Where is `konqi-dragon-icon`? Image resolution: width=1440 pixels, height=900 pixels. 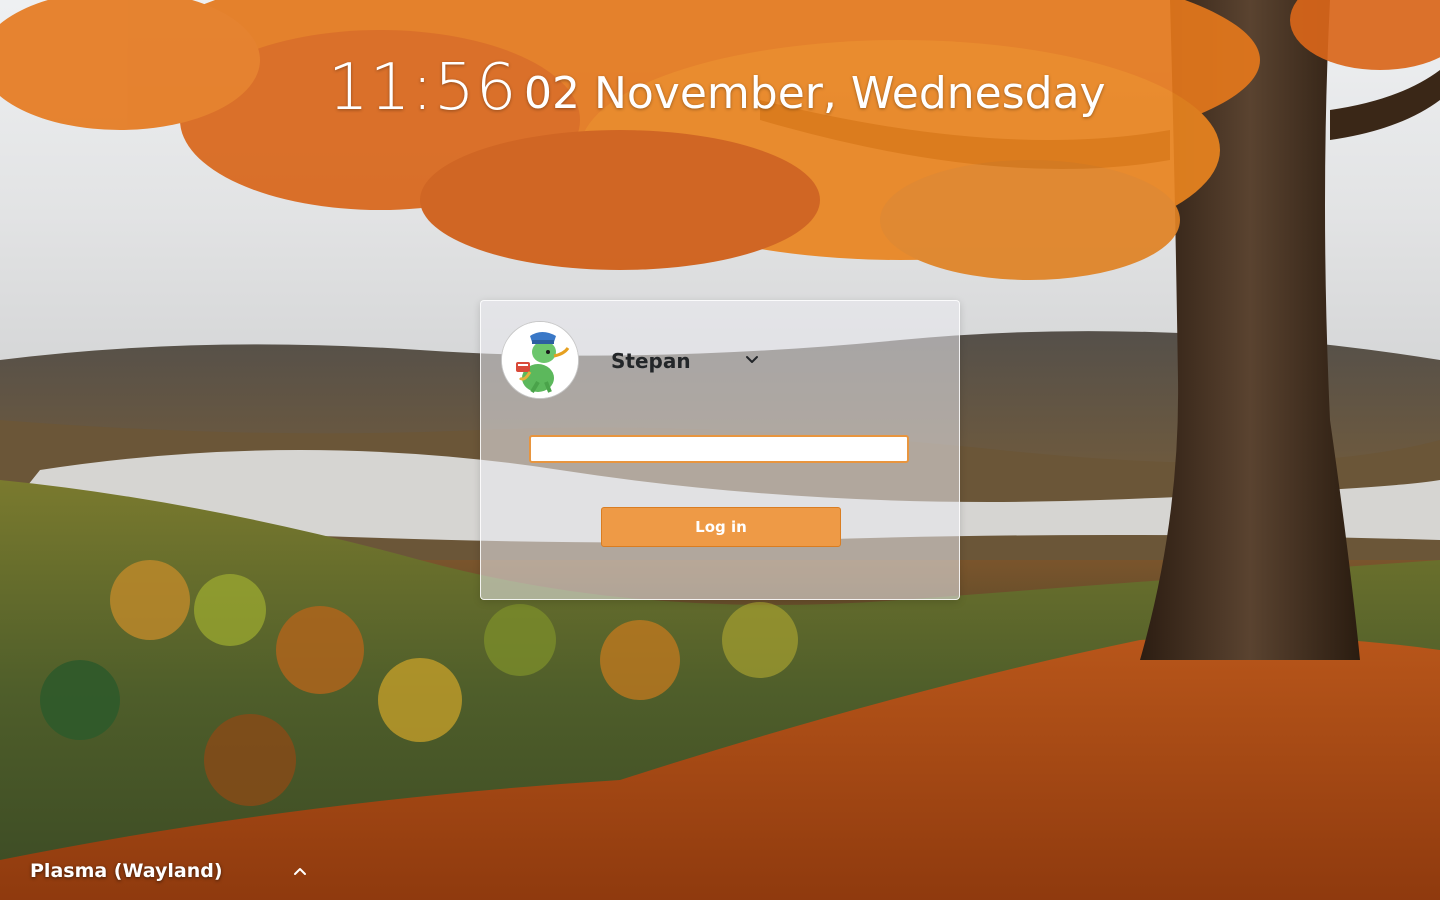
konqi-dragon-icon is located at coordinates (540, 360).